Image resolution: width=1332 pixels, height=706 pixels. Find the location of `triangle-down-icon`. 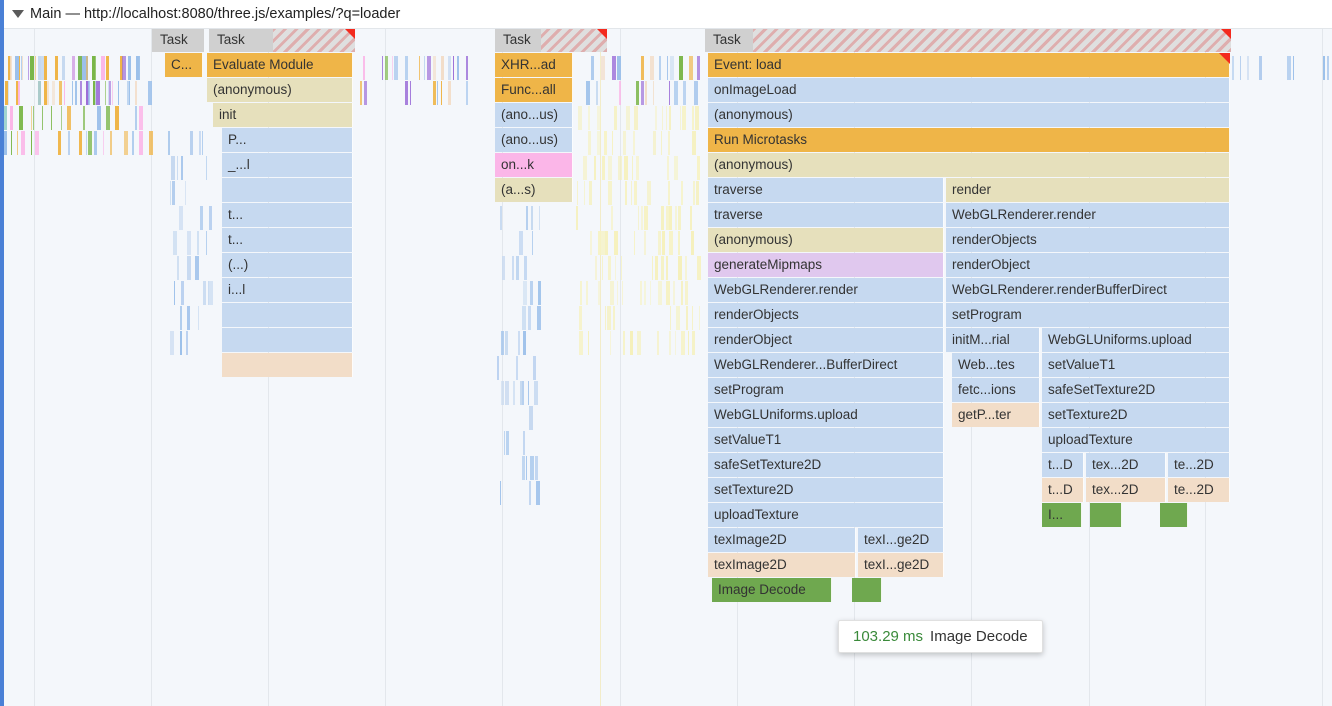

triangle-down-icon is located at coordinates (18, 14).